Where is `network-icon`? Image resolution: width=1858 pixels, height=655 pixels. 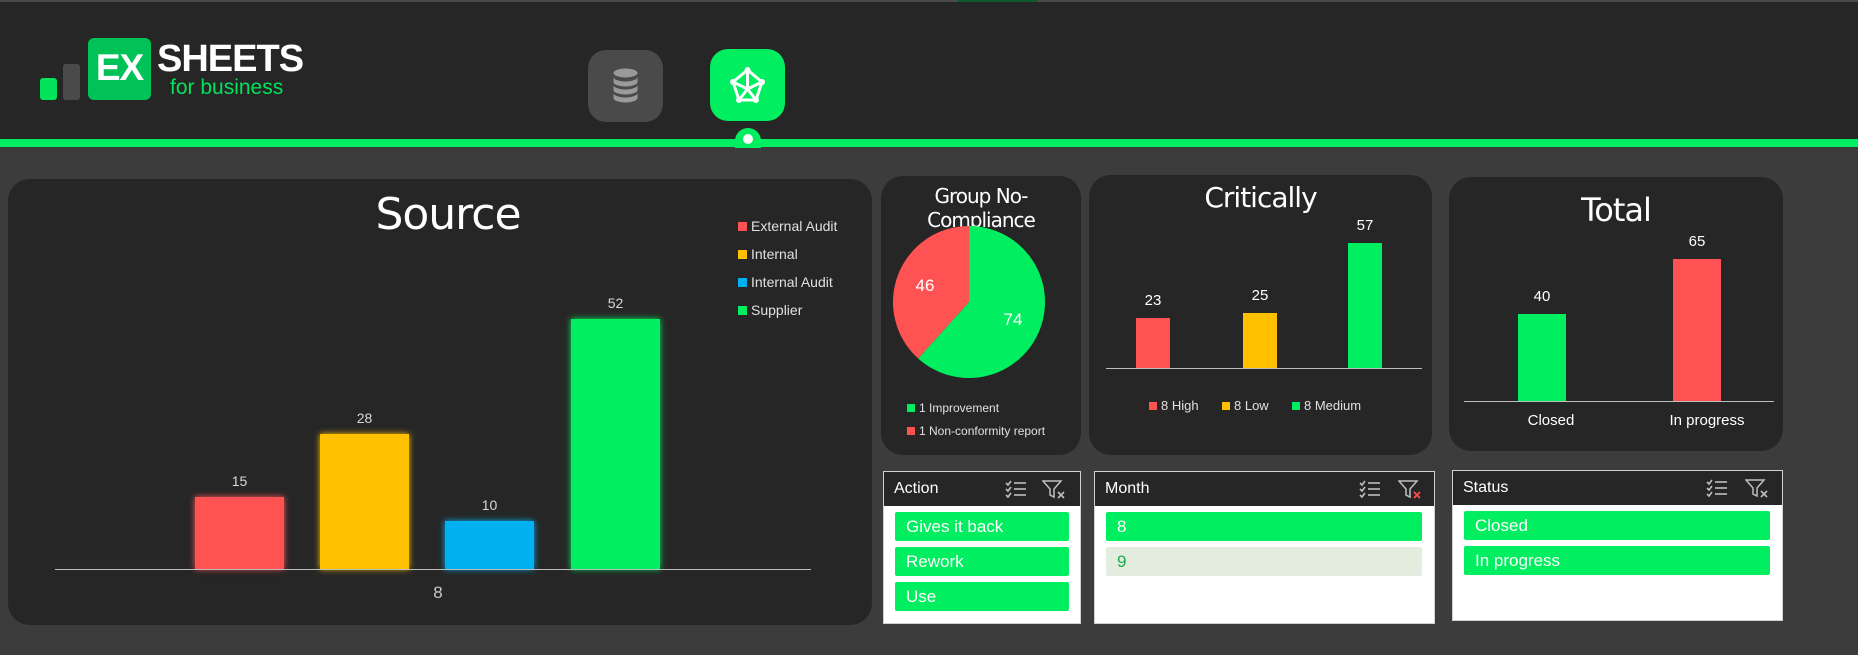 network-icon is located at coordinates (747, 85).